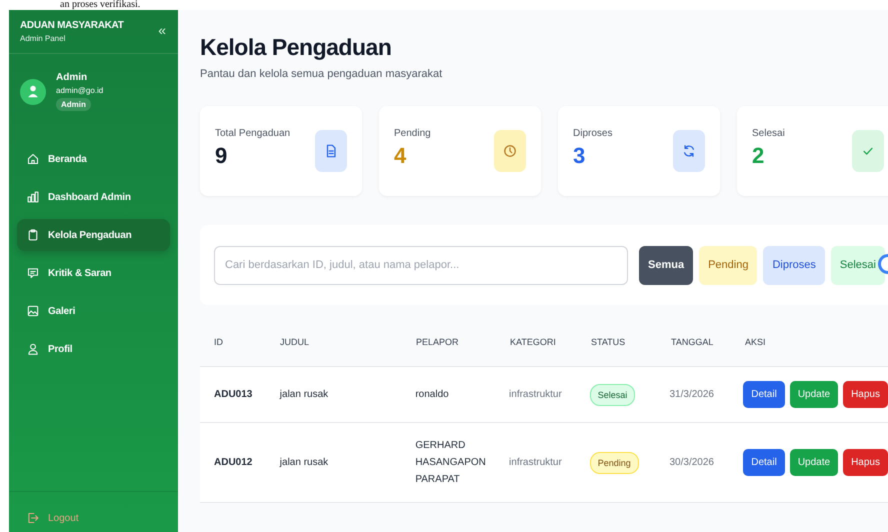  I want to click on user-name: Admin, so click(72, 77).